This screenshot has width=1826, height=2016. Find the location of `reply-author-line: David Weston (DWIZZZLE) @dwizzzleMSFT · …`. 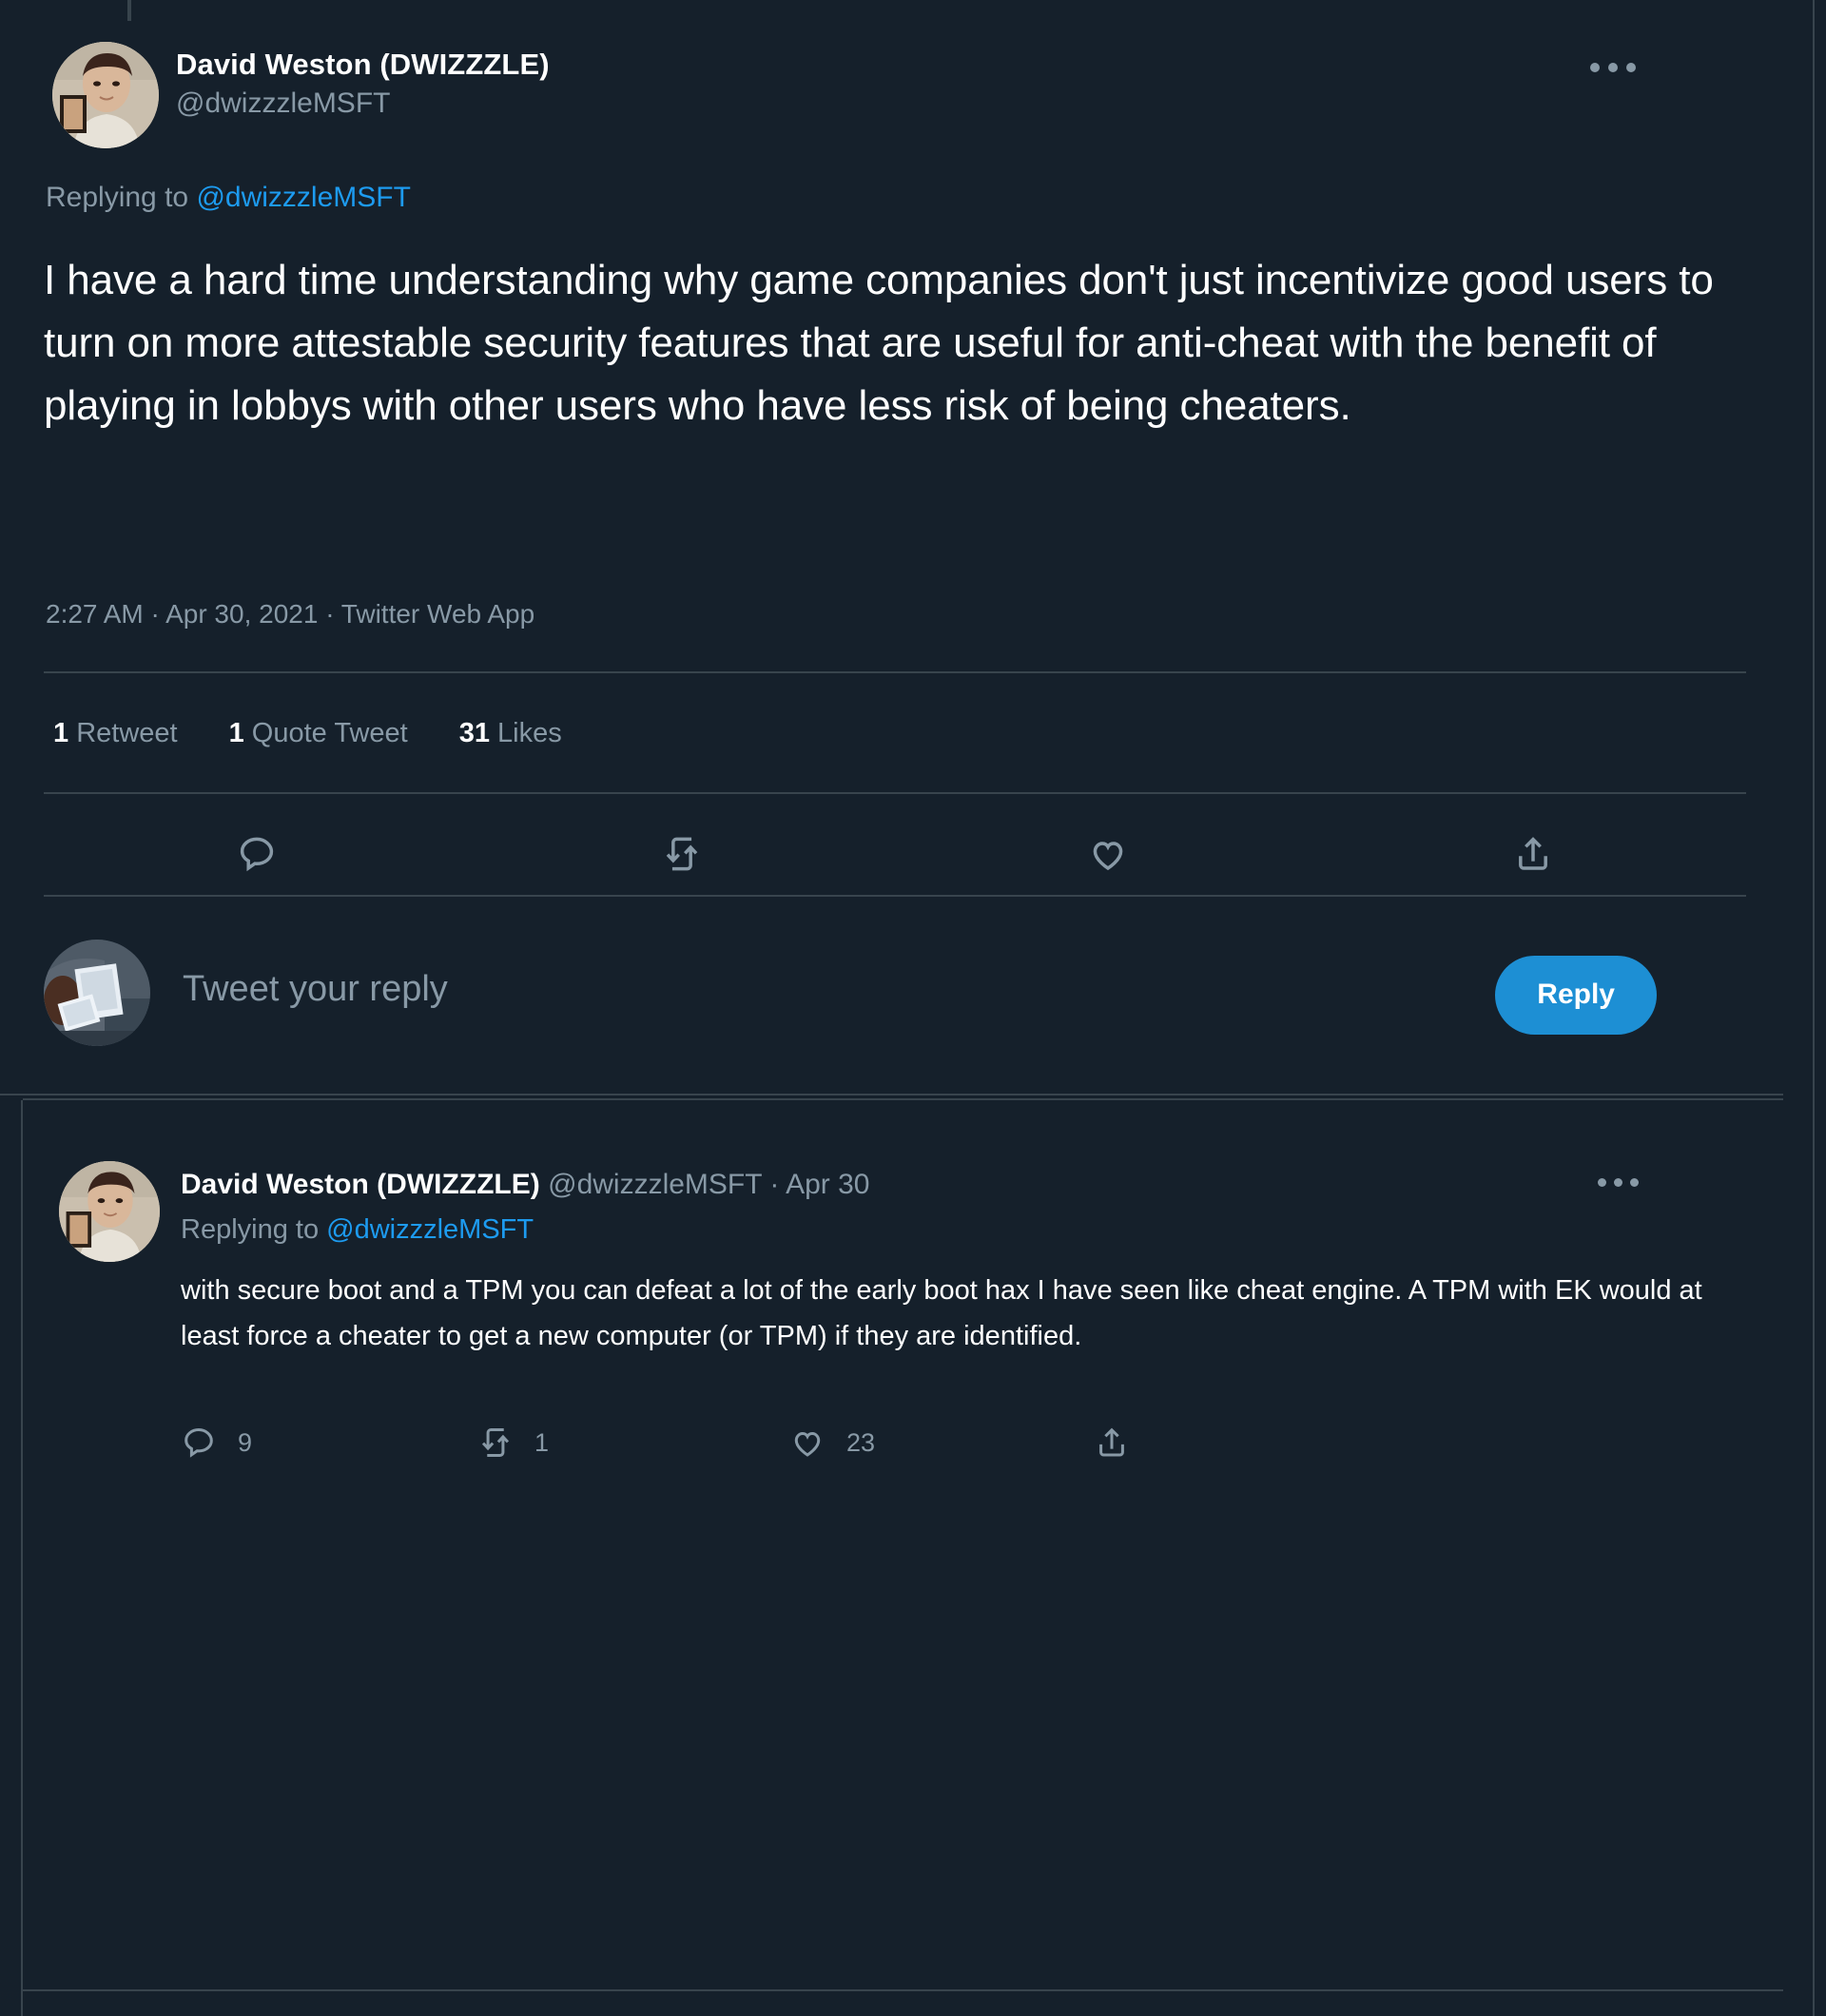

reply-author-line: David Weston (DWIZZZLE) @dwizzzleMSFT · … is located at coordinates (525, 1185).